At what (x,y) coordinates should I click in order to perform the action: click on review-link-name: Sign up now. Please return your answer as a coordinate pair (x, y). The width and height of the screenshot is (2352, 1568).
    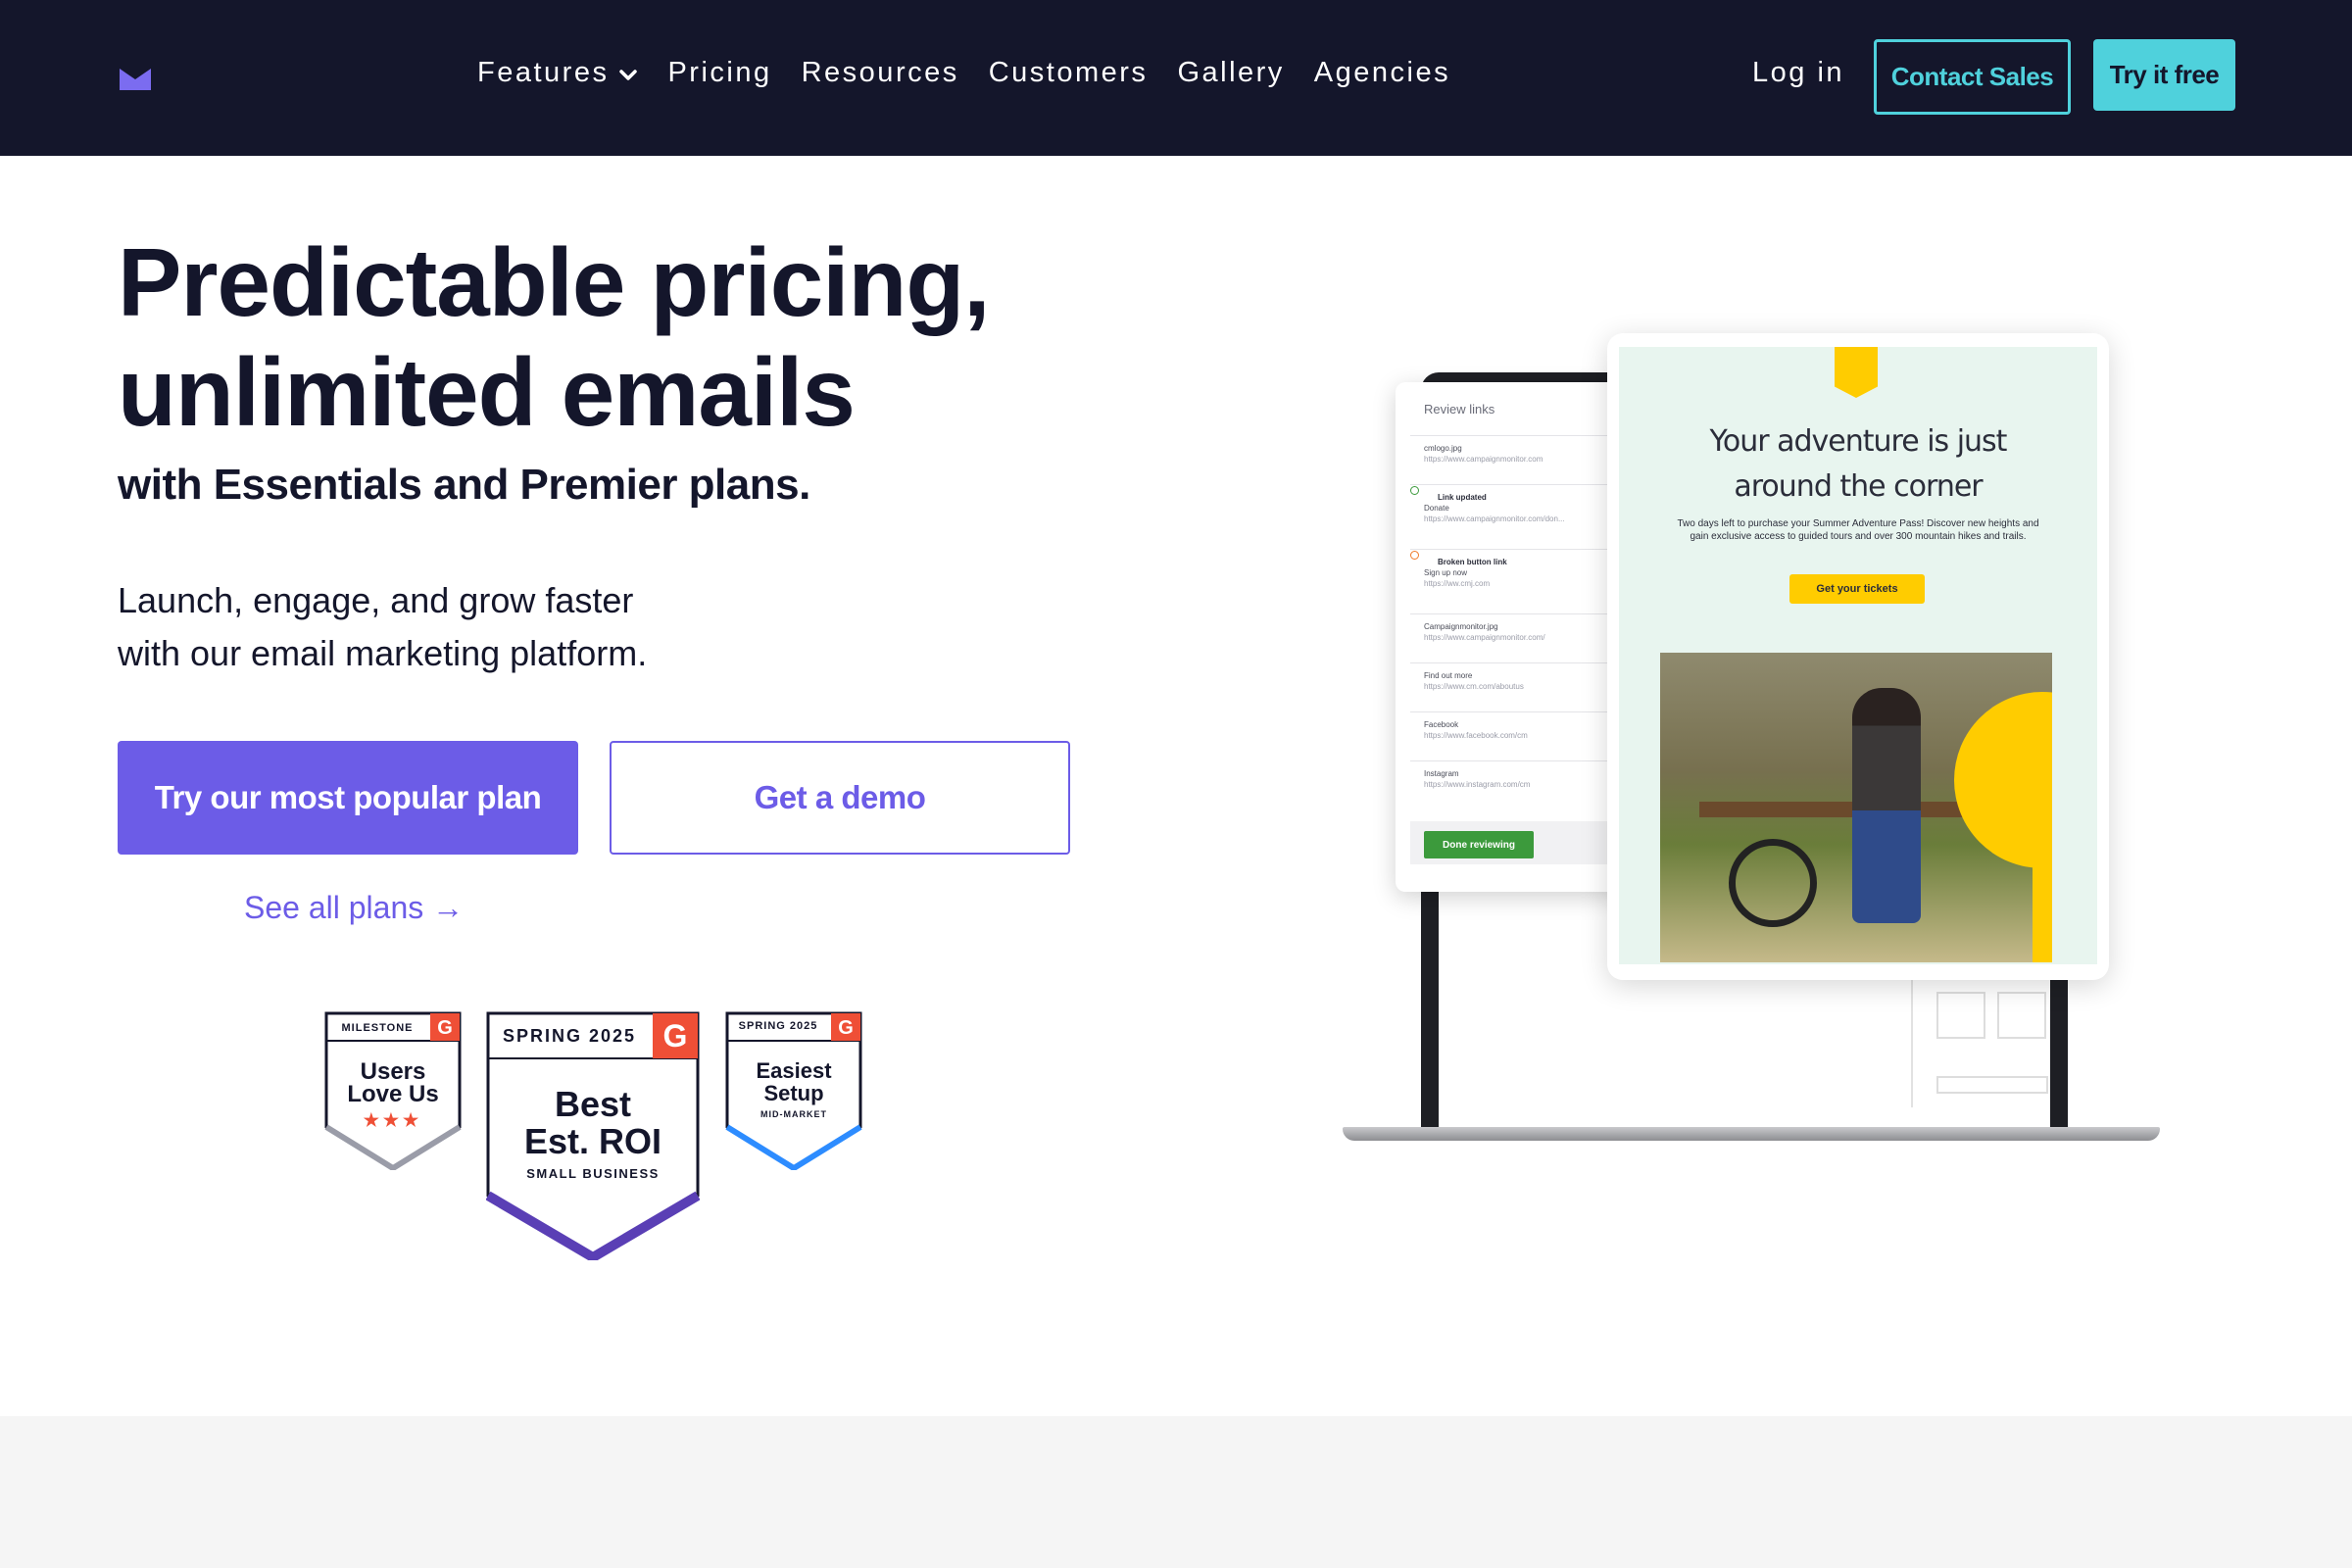
    Looking at the image, I should click on (1446, 572).